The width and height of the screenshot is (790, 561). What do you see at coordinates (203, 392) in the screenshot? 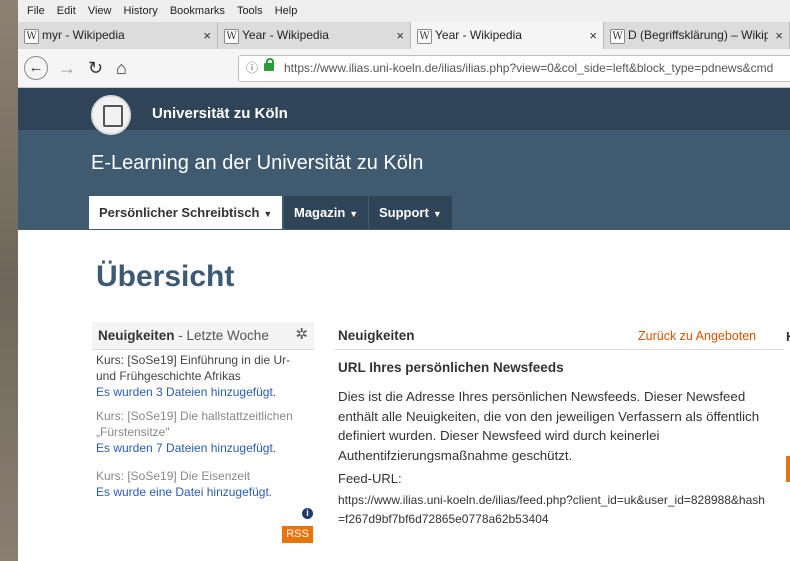
I see `news-link: Es wurden 3 Dateien hinzugefügt.` at bounding box center [203, 392].